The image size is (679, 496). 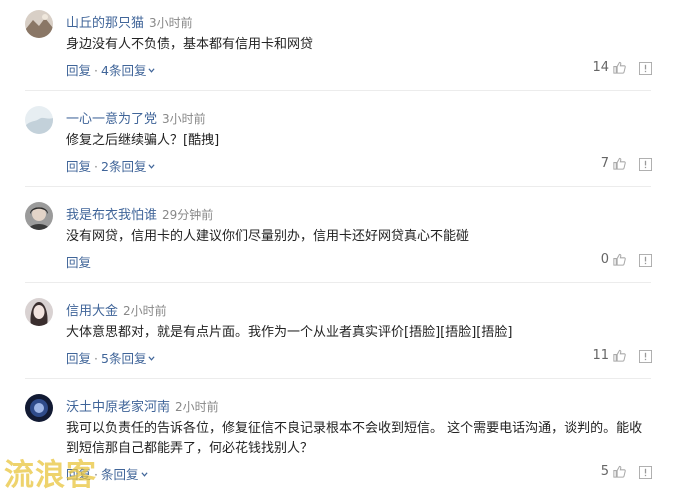 I want to click on like-count: 7, so click(x=604, y=163).